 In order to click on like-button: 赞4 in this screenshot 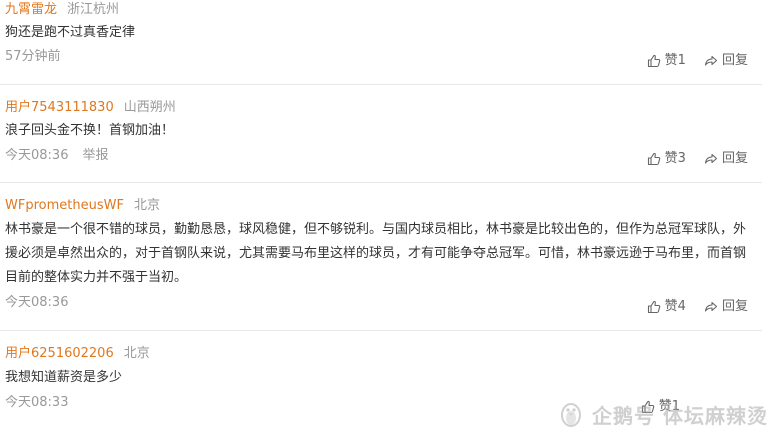, I will do `click(666, 307)`.